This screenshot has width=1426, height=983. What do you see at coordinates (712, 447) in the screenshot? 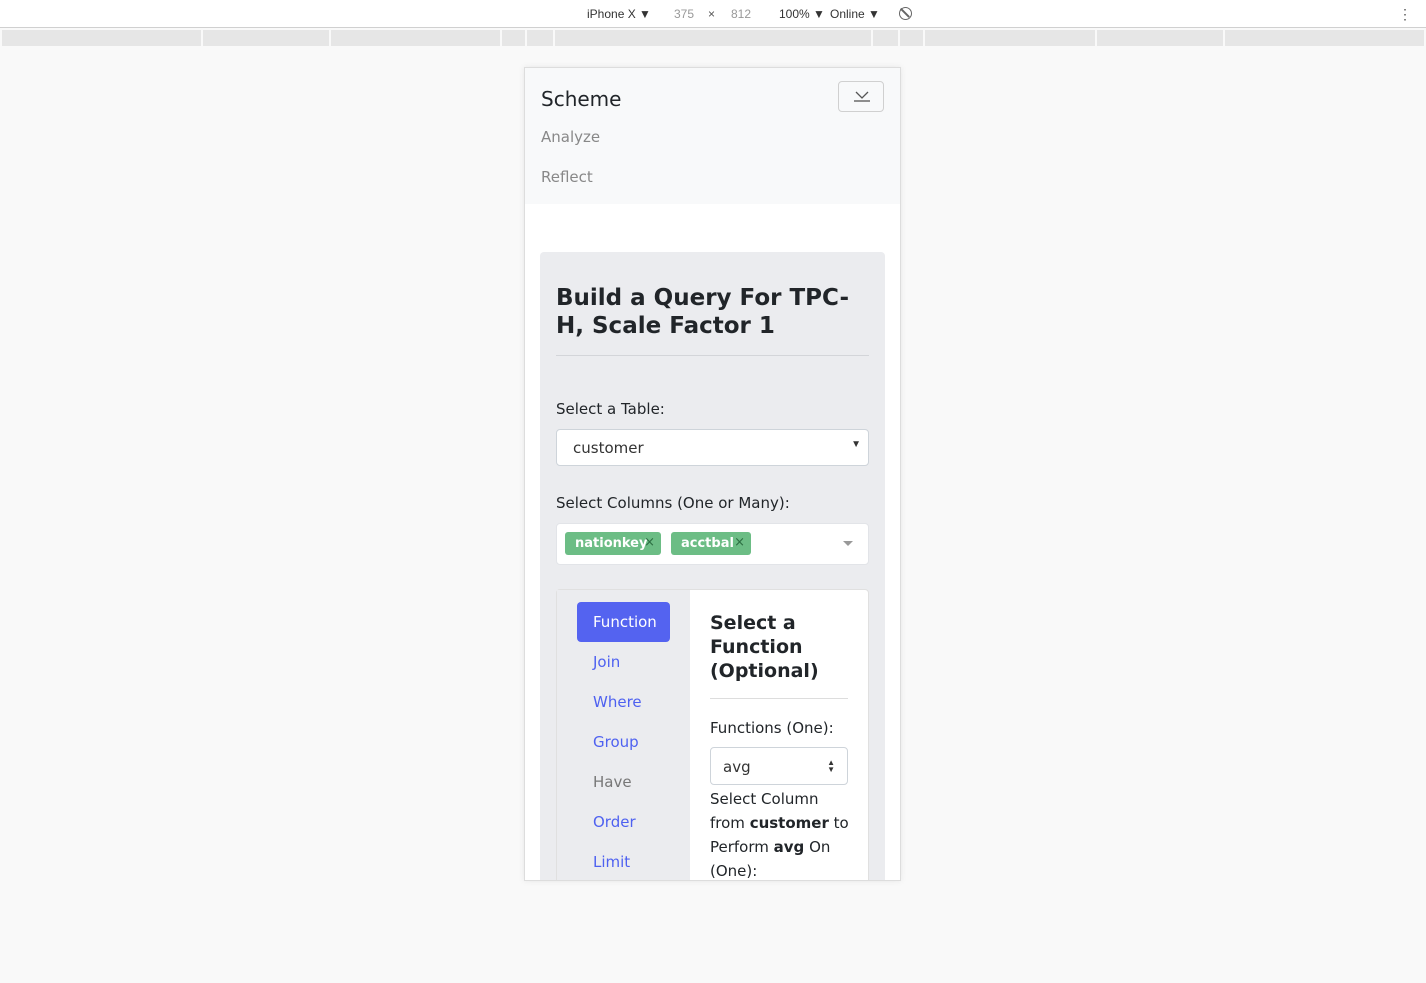
I see `table-select: customer ▼` at bounding box center [712, 447].